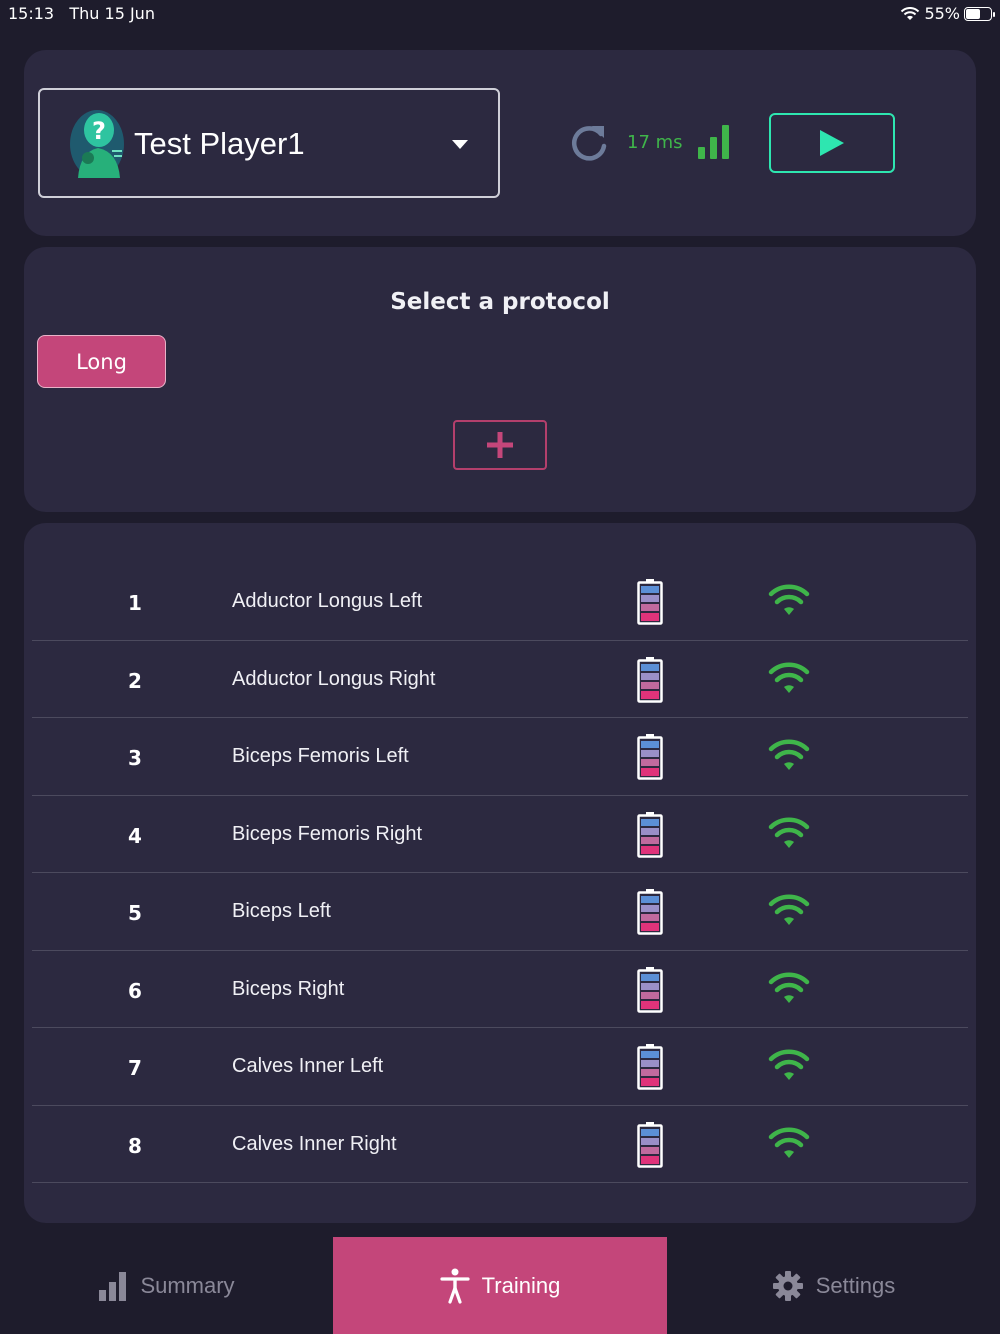 This screenshot has height=1334, width=1000. I want to click on play-button, so click(832, 143).